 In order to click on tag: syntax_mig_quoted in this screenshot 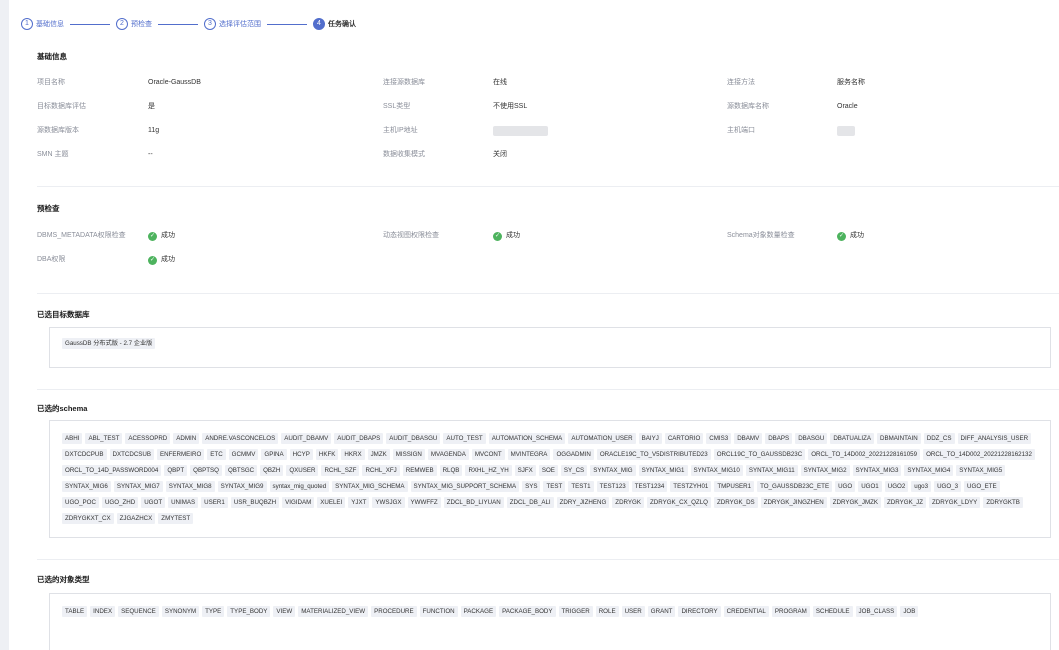, I will do `click(299, 486)`.